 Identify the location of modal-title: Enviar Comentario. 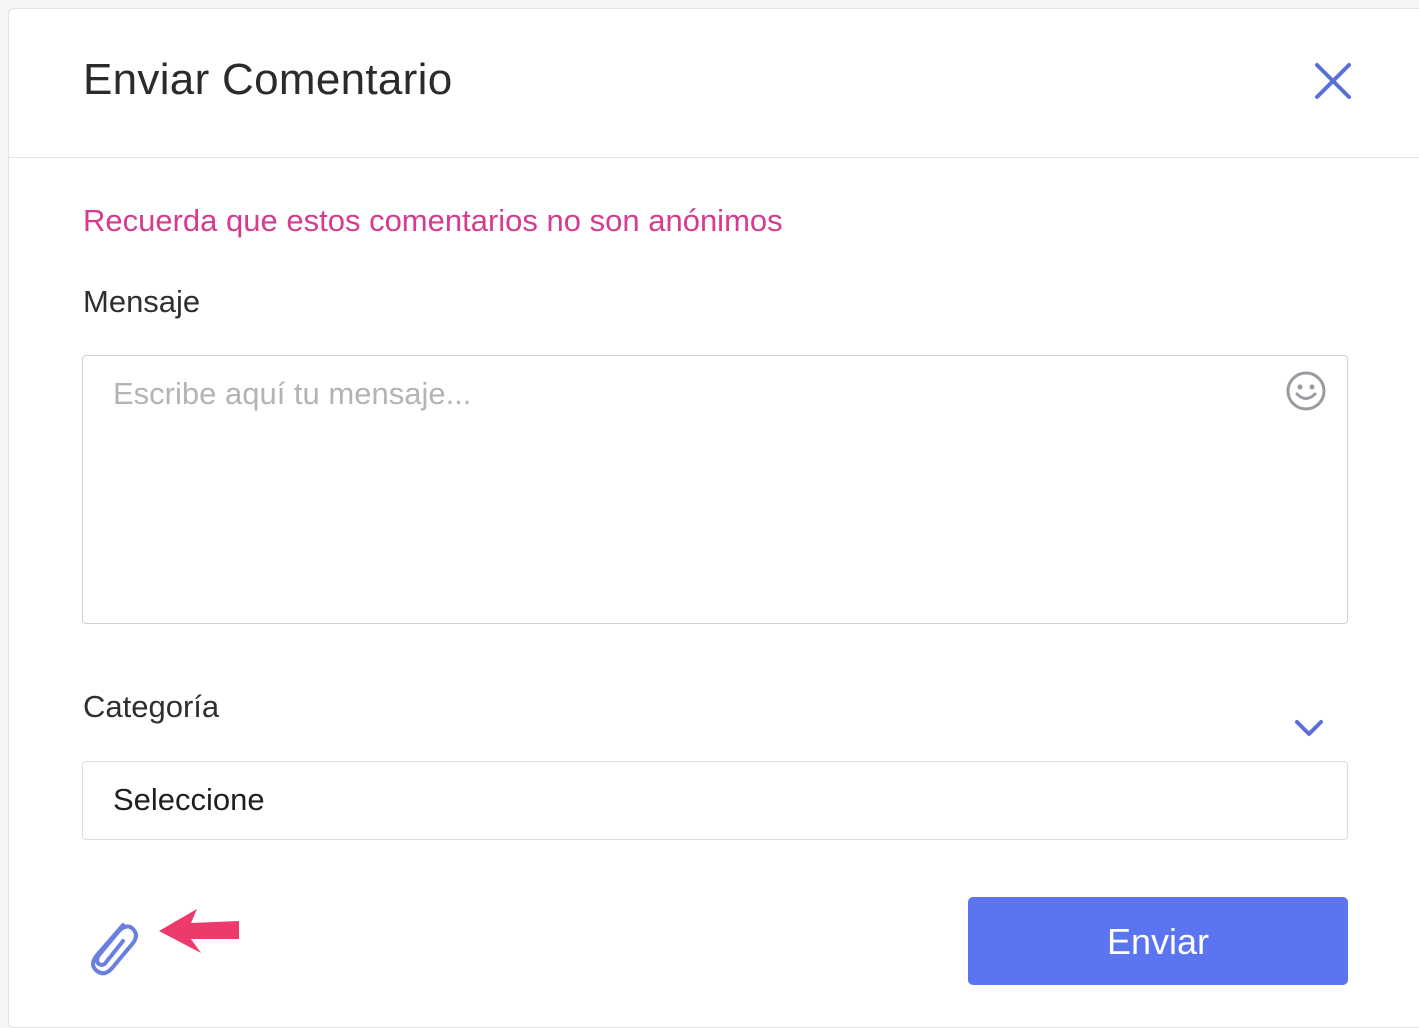
(268, 79).